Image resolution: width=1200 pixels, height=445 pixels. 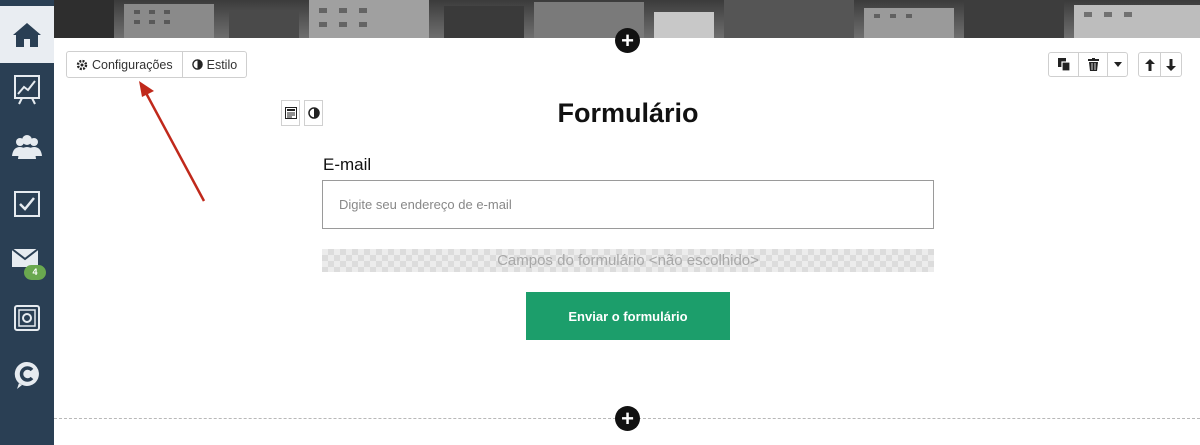 I want to click on sidebar-item-chat, so click(x=27, y=374).